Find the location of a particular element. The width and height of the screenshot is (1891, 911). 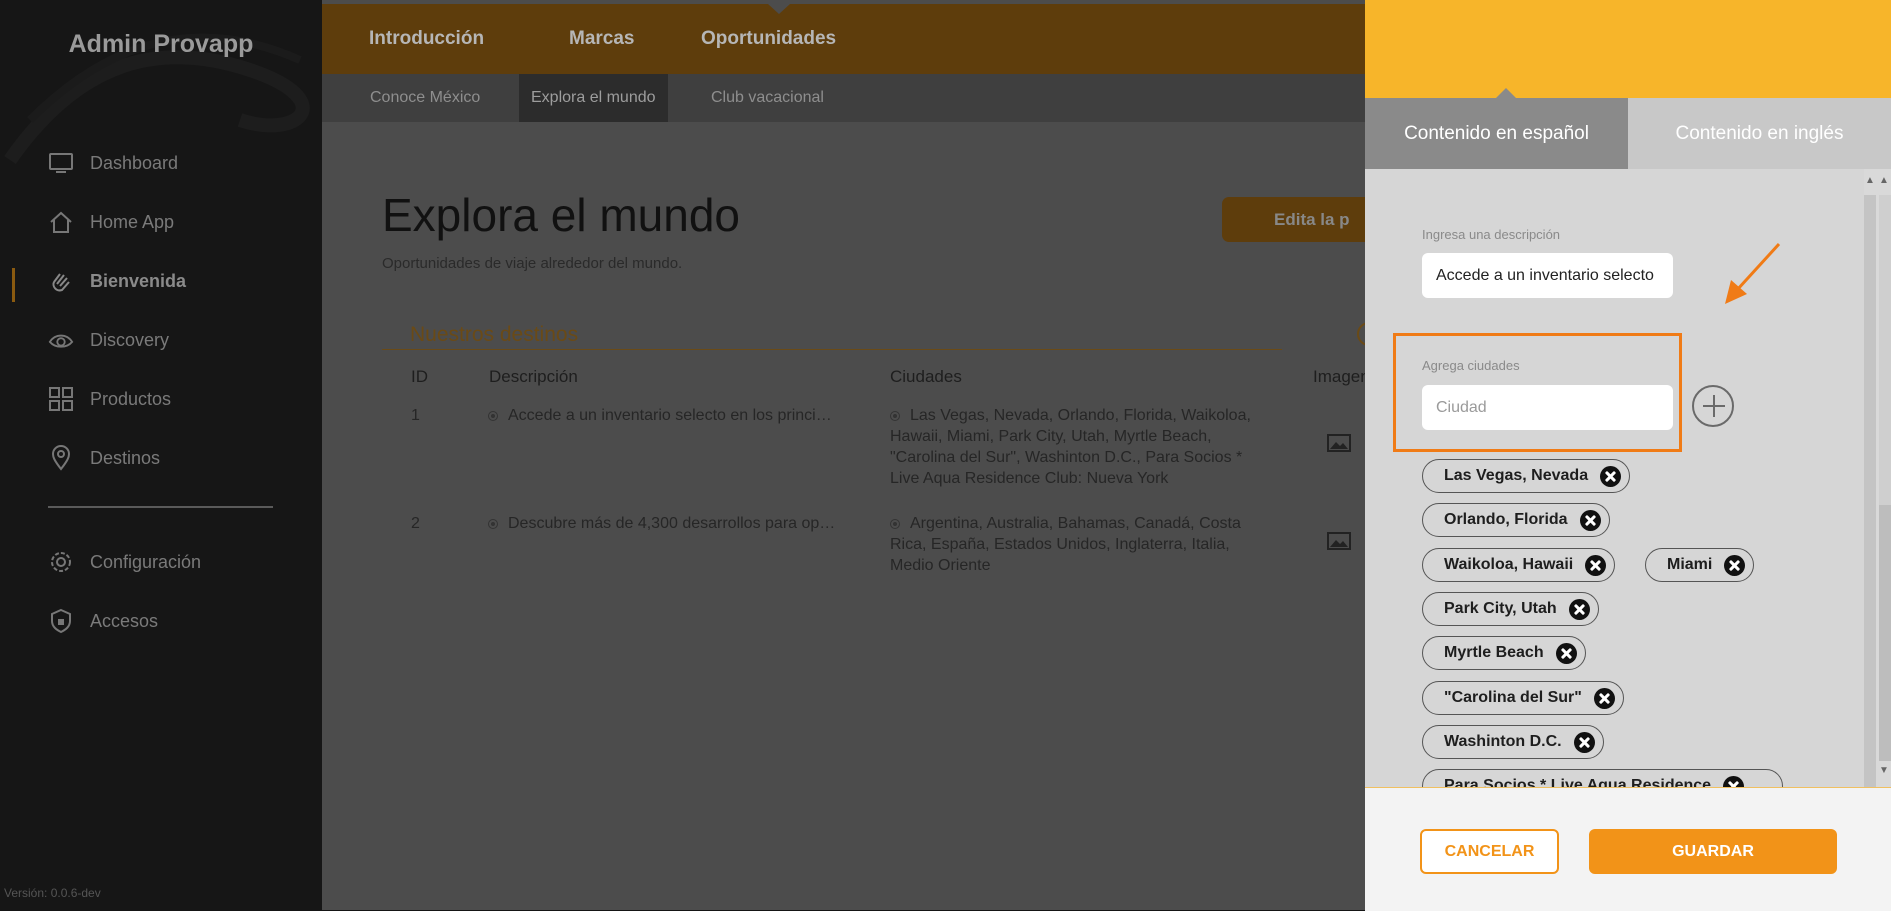

subtab-conoce-mexico: Conoce México is located at coordinates (425, 98).